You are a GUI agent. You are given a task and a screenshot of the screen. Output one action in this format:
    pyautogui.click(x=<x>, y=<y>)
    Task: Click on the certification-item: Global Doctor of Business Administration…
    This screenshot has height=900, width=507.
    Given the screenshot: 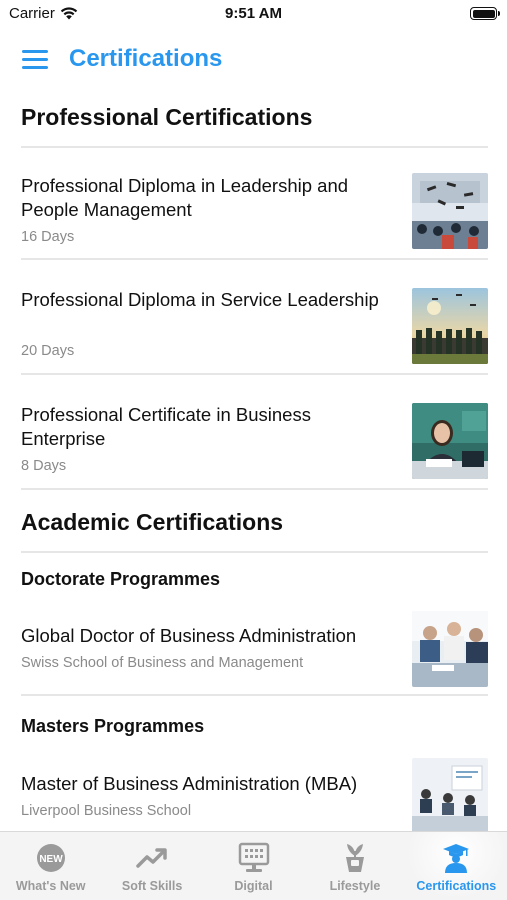 What is the action you would take?
    pyautogui.click(x=253, y=645)
    